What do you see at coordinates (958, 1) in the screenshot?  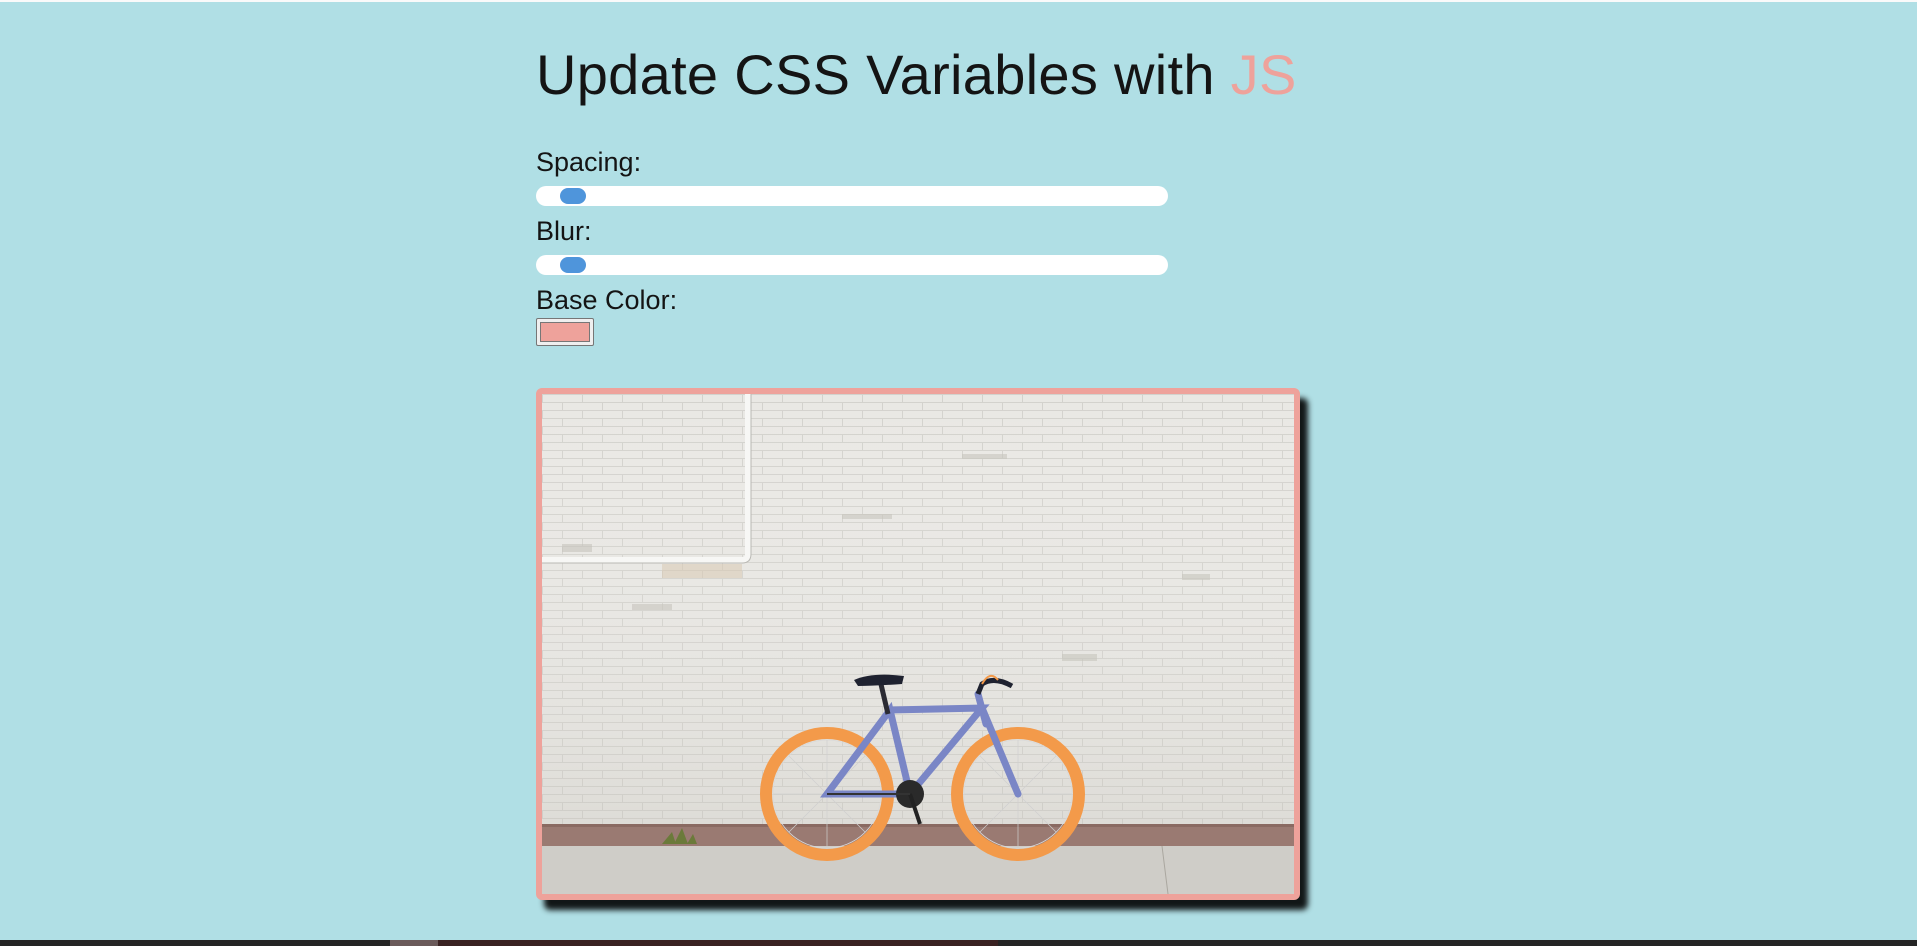 I see `top-edge` at bounding box center [958, 1].